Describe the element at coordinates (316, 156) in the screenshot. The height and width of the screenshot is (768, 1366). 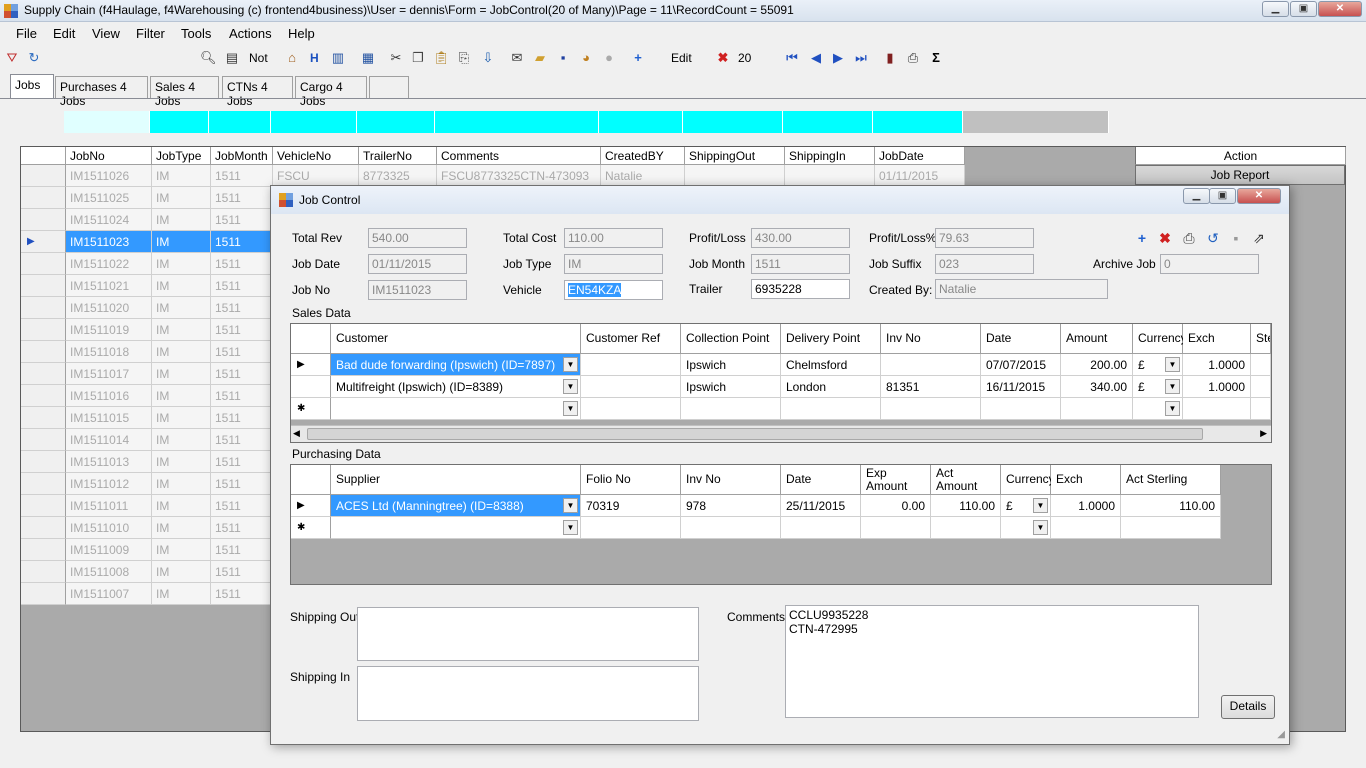
I see `col-header-vehicleno: VehicleNo` at that location.